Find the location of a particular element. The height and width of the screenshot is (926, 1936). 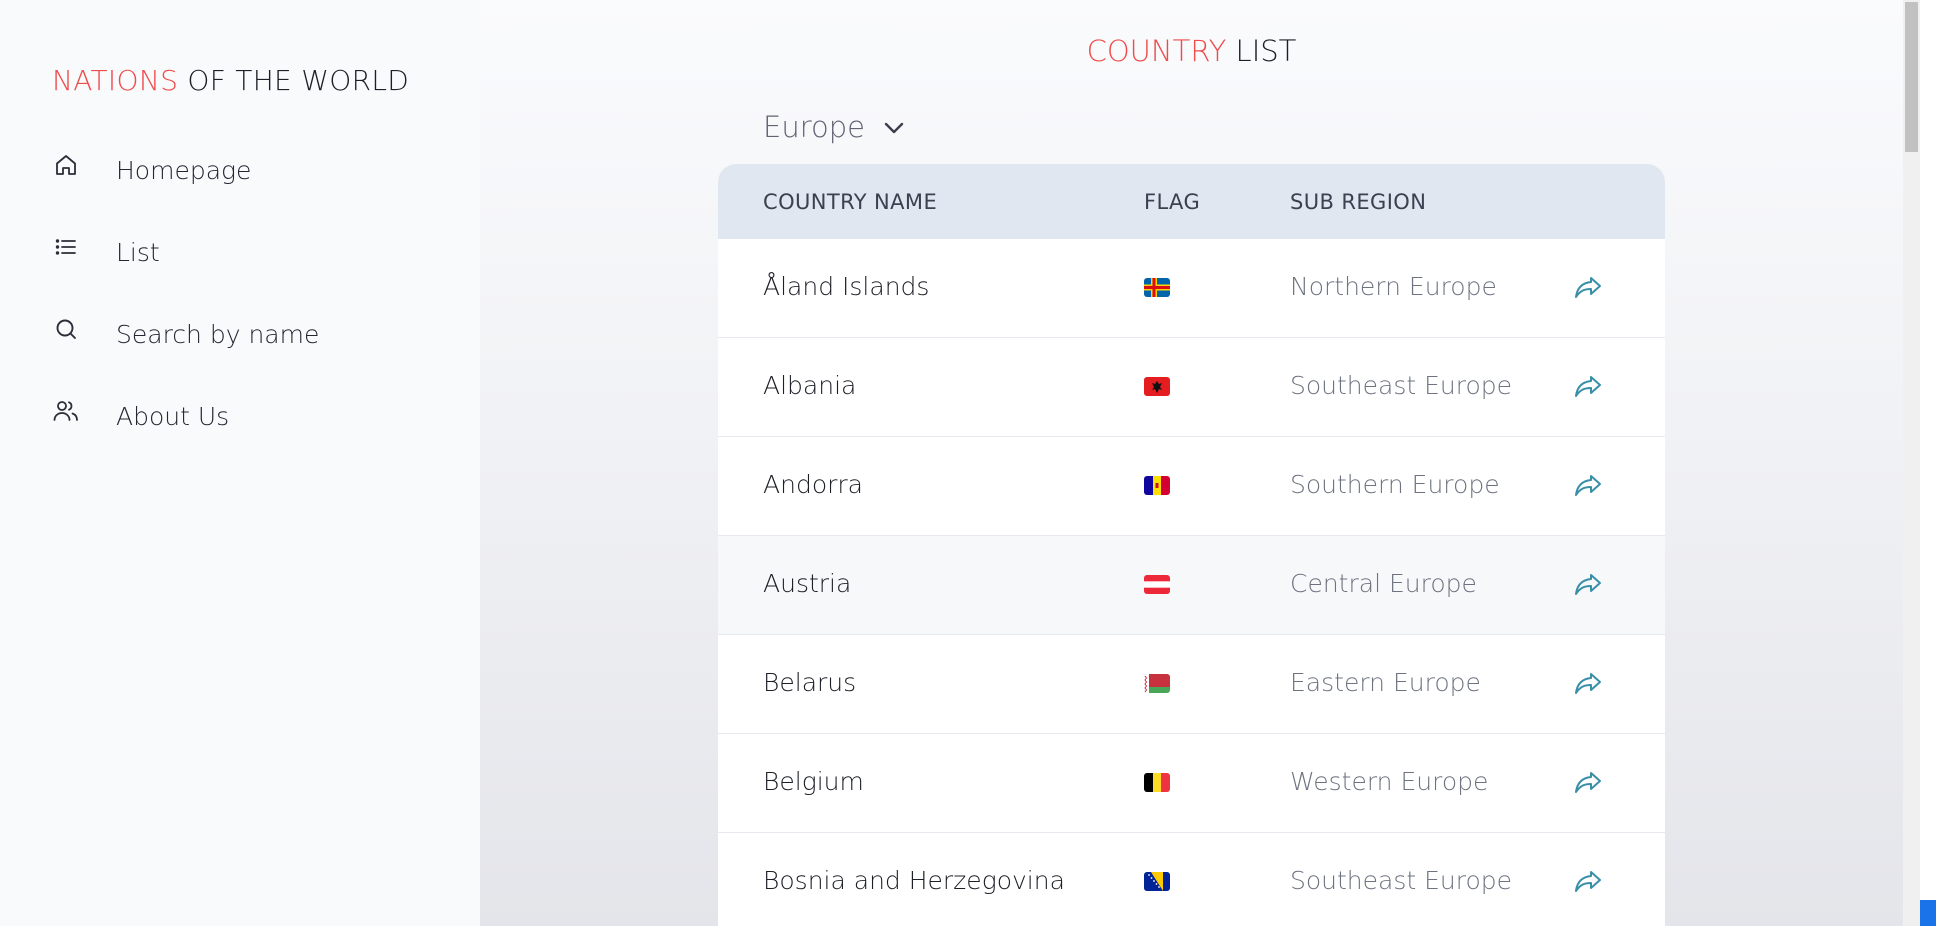

sidebar-item-list: List is located at coordinates (106, 252).